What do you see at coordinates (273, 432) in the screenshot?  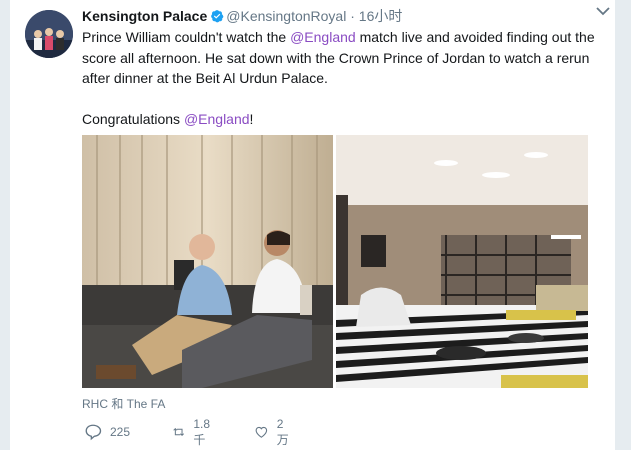 I see `like-button: 2万` at bounding box center [273, 432].